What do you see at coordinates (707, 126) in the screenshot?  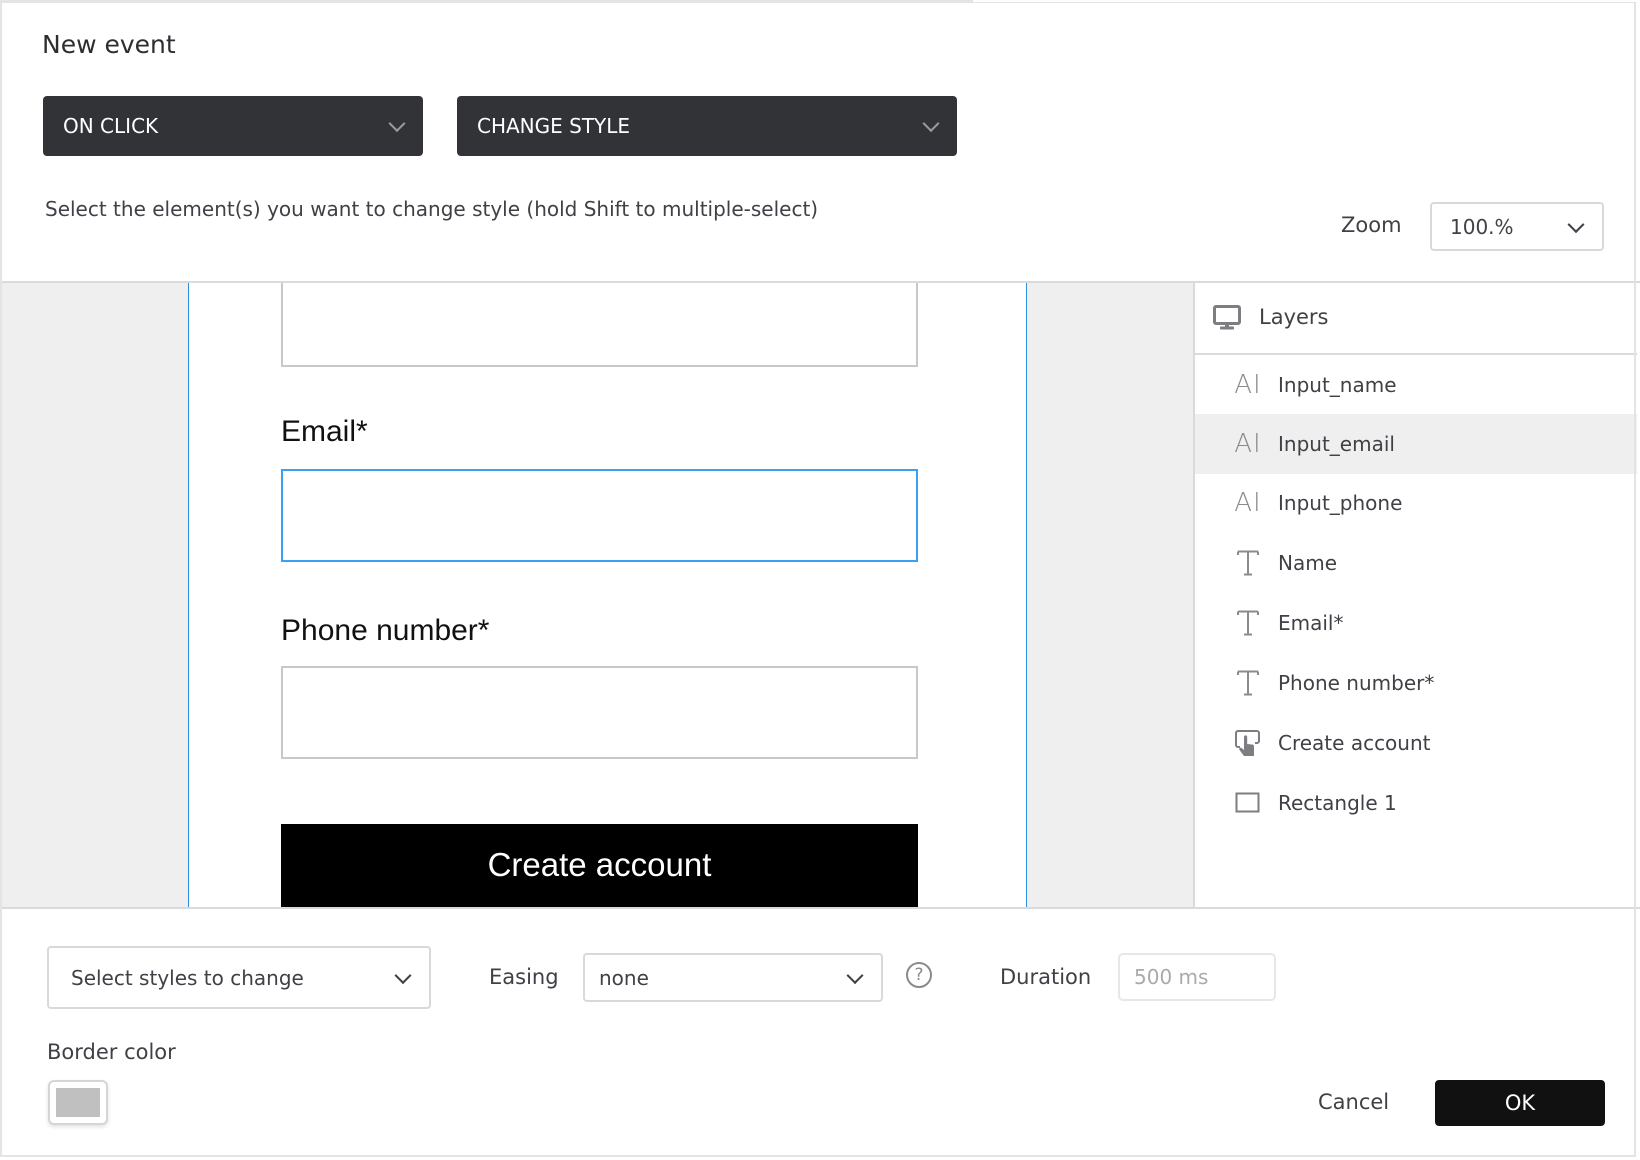 I see `action-dropdown: CHANGE STYLE` at bounding box center [707, 126].